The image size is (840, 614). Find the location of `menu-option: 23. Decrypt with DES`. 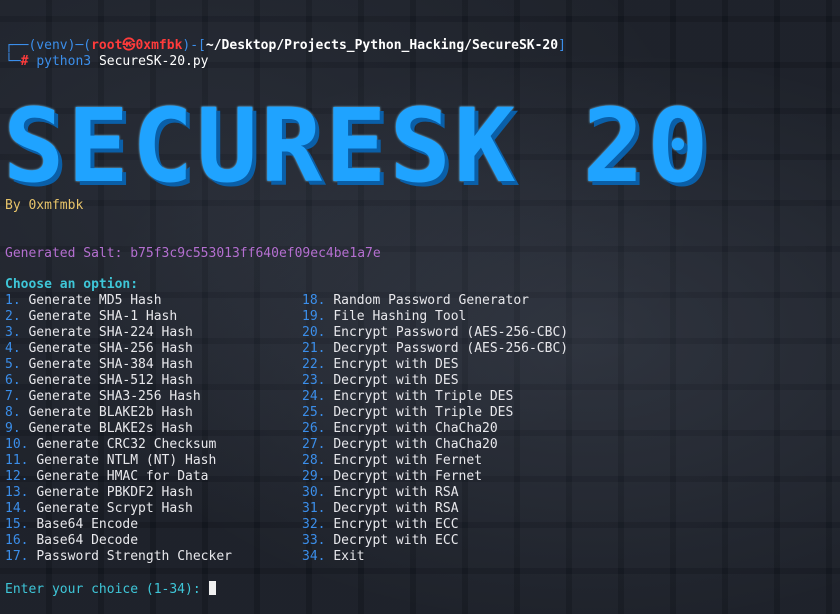

menu-option: 23. Decrypt with DES is located at coordinates (435, 381).